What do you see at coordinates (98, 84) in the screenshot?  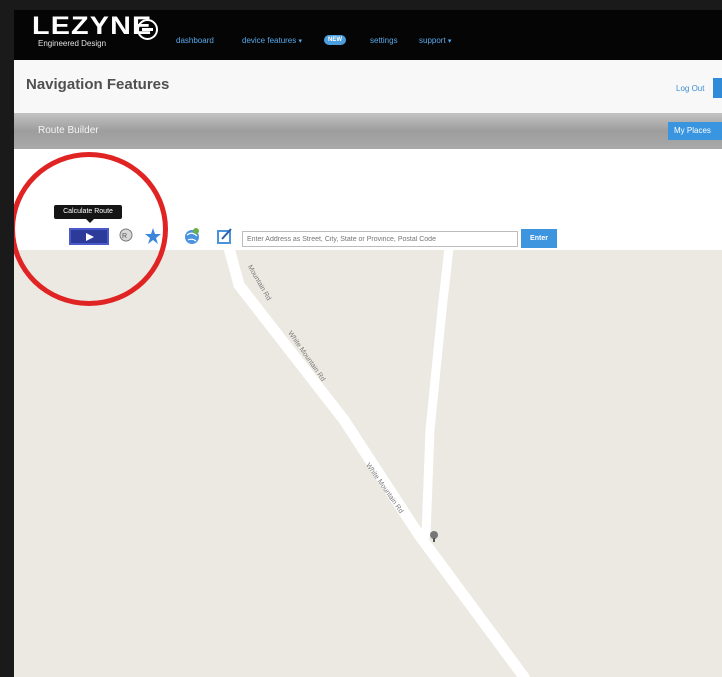 I see `page-title: Navigation Features` at bounding box center [98, 84].